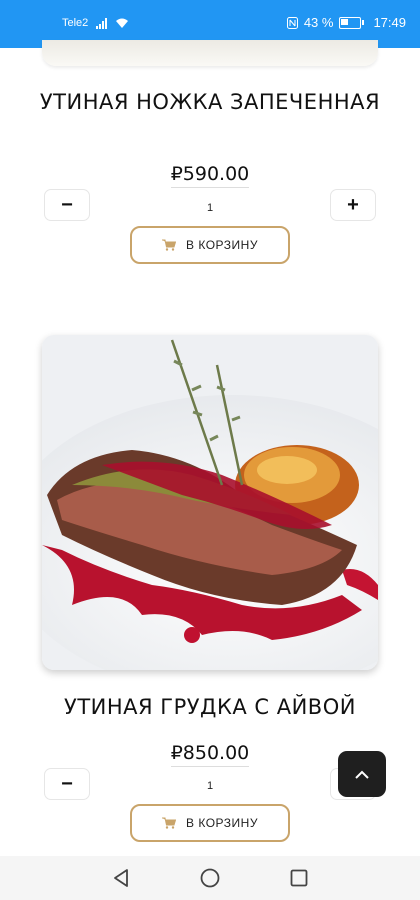 This screenshot has width=420, height=900. Describe the element at coordinates (353, 205) in the screenshot. I see `increase-quantity-button: +` at that location.